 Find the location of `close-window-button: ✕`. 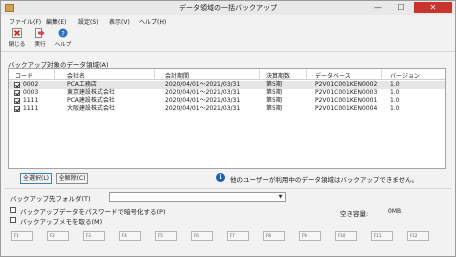

close-window-button: ✕ is located at coordinates (433, 7).